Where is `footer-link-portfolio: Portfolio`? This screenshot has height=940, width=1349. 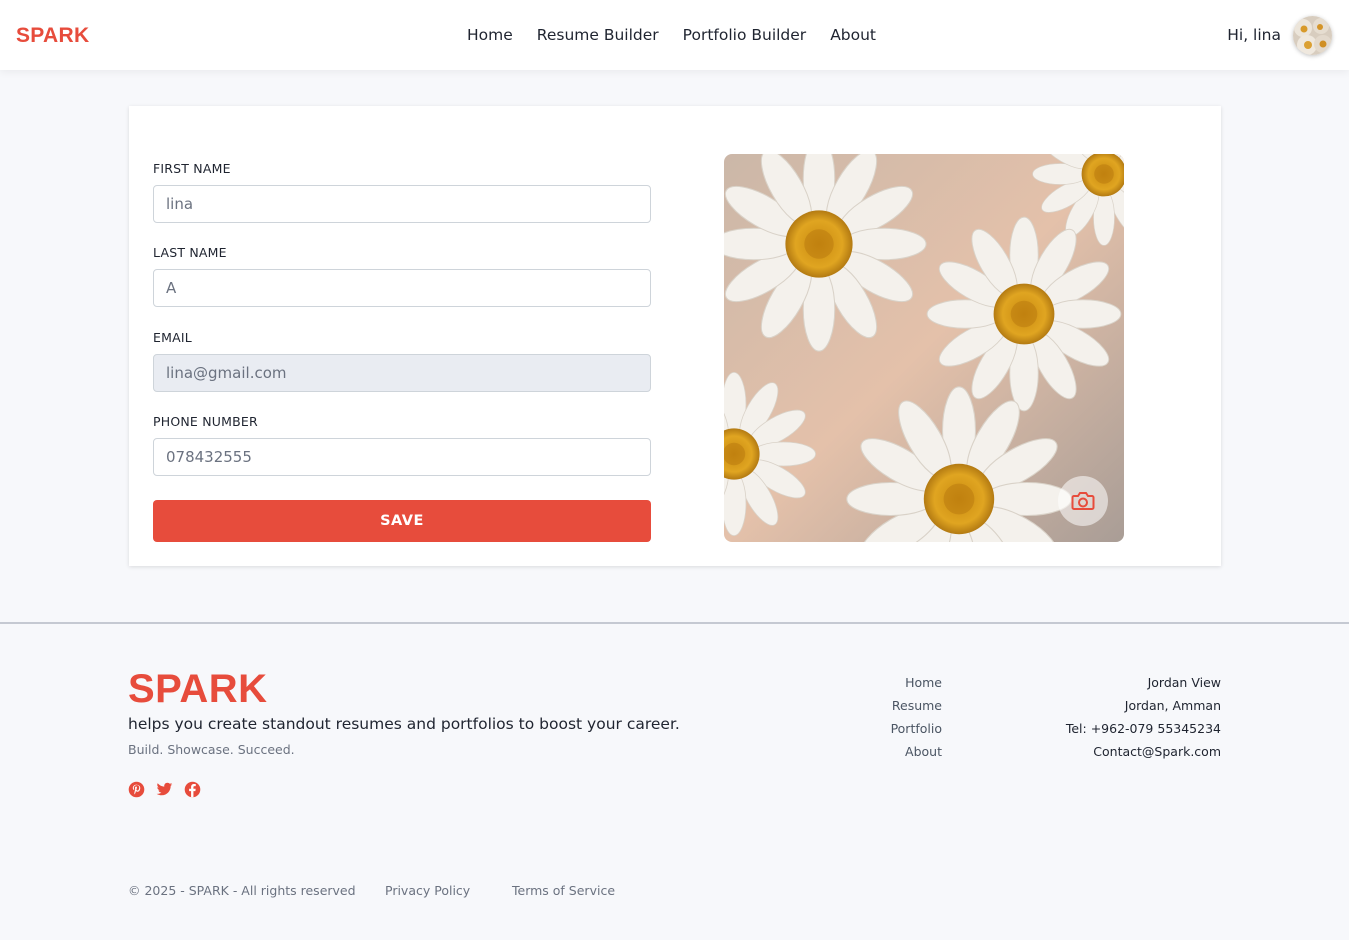
footer-link-portfolio: Portfolio is located at coordinates (901, 728).